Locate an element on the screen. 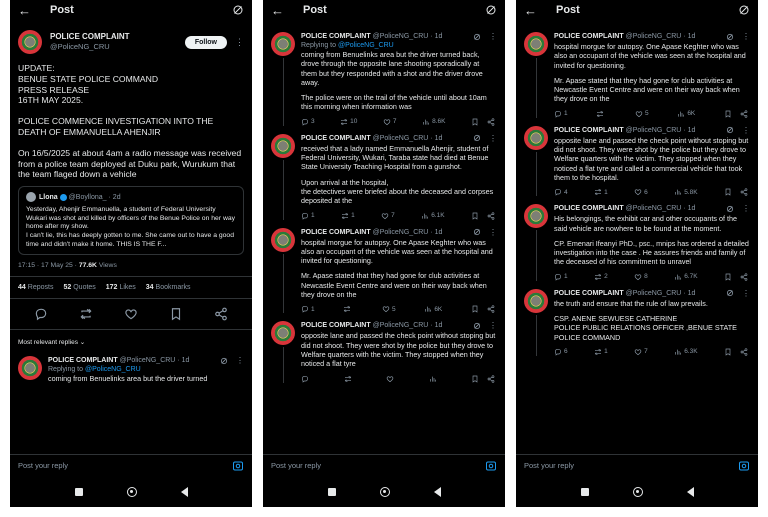 This screenshot has height=517, width=768. like-count is located at coordinates (391, 379).